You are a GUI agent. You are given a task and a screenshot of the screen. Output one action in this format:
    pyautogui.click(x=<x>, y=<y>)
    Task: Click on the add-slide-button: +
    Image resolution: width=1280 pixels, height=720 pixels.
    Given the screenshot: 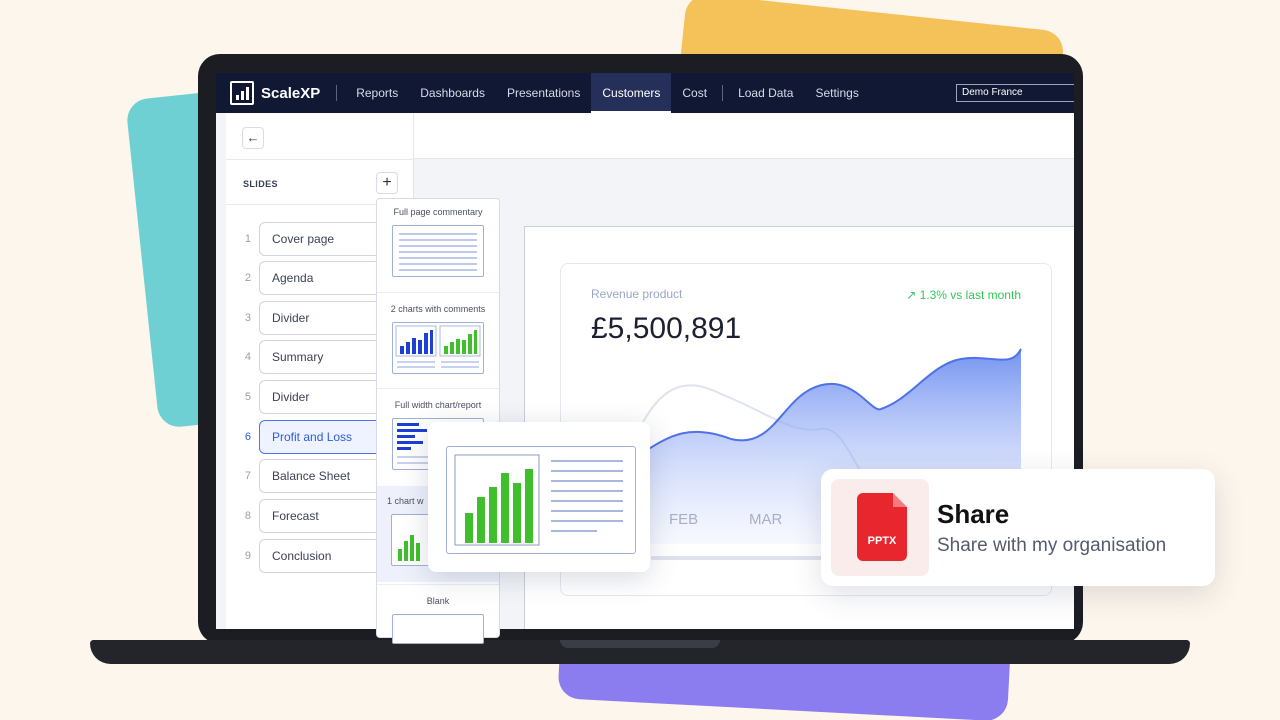 What is the action you would take?
    pyautogui.click(x=387, y=183)
    